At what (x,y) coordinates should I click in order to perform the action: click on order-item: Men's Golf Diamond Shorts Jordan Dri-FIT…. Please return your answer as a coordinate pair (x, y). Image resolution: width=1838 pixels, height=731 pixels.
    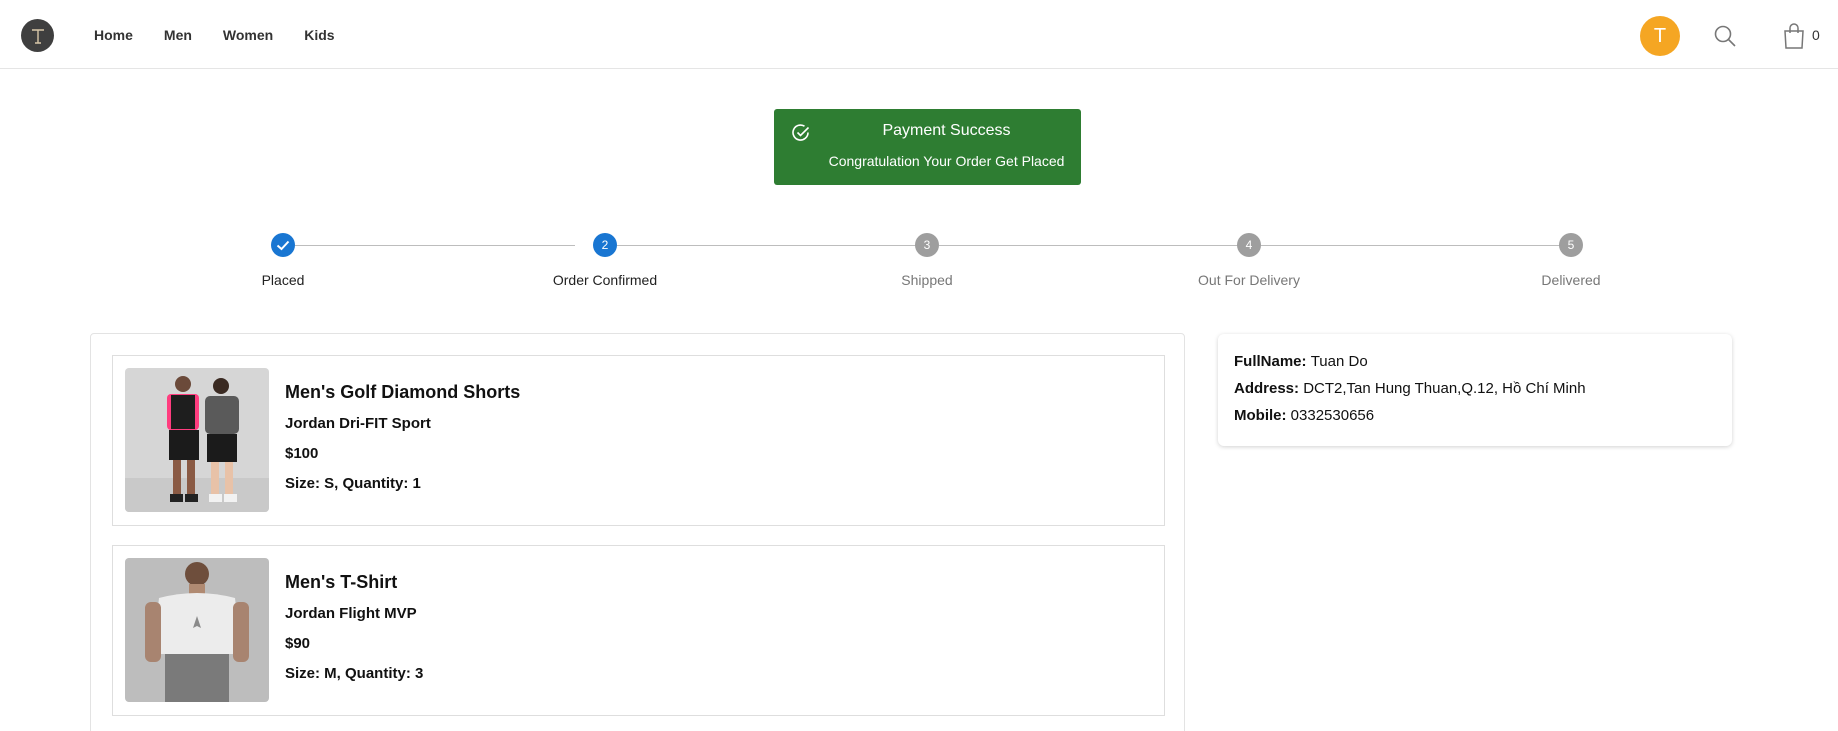
    Looking at the image, I should click on (638, 440).